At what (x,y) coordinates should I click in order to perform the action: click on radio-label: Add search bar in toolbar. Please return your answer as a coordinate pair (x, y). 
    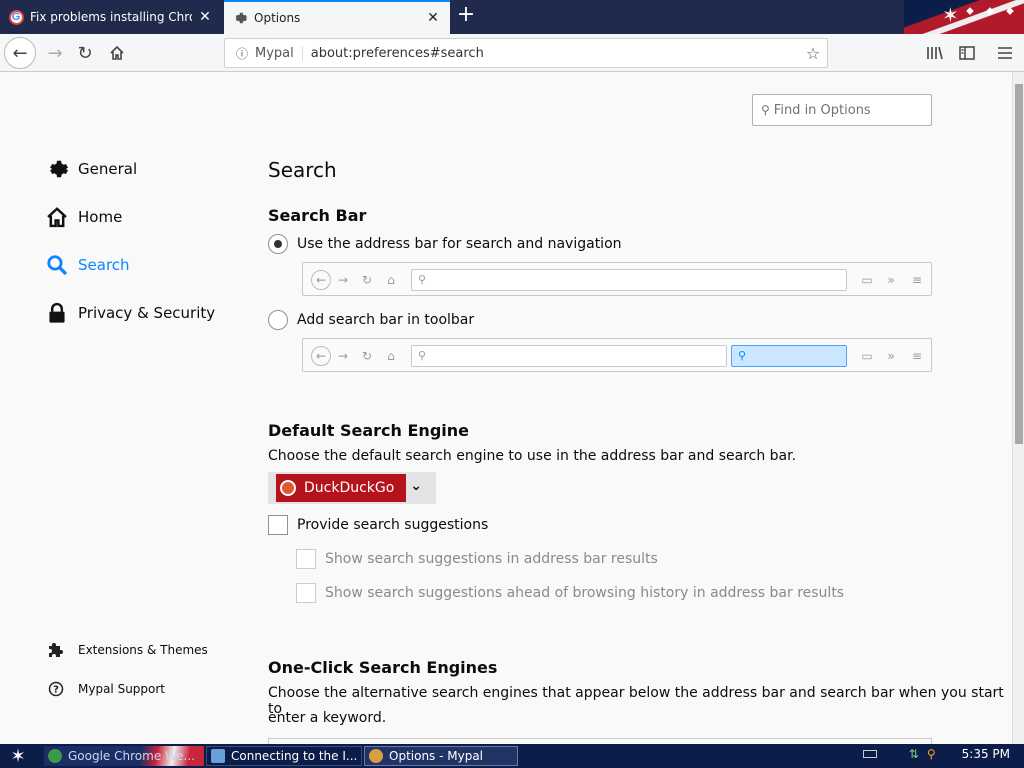
    Looking at the image, I should click on (386, 320).